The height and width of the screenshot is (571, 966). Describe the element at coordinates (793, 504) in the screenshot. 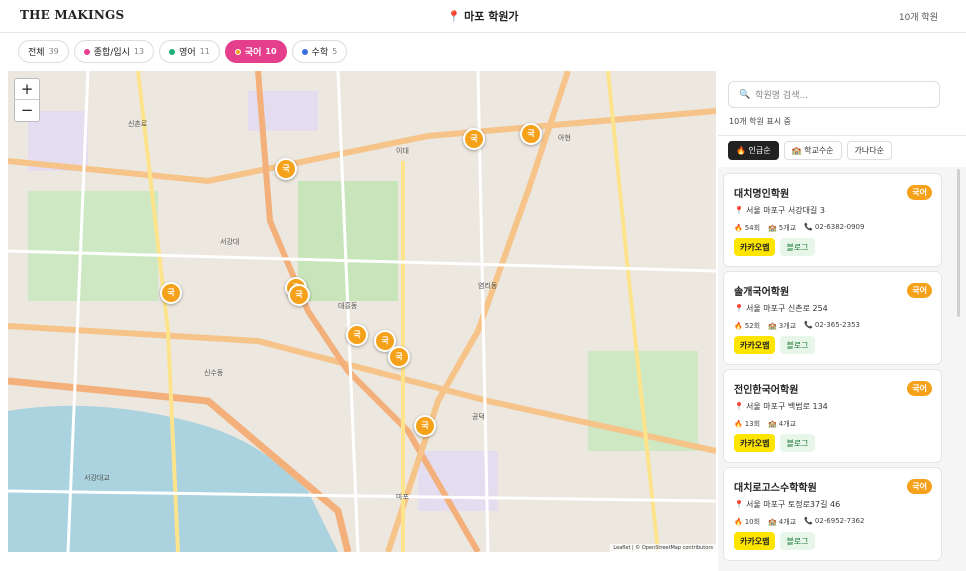

I see `academy-address: 서울 마포구 토정로37길 46` at that location.